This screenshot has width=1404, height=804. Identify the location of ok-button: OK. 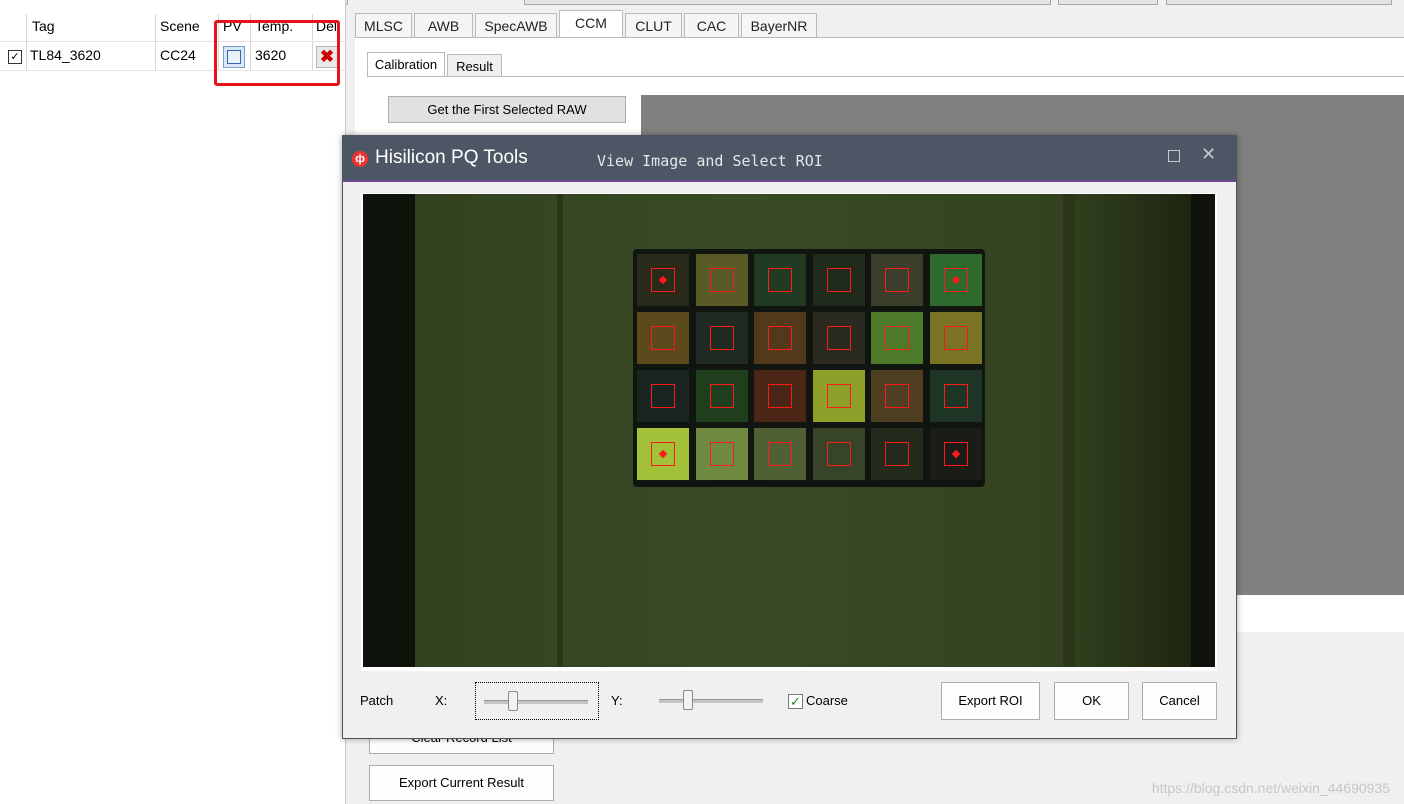
(1091, 701).